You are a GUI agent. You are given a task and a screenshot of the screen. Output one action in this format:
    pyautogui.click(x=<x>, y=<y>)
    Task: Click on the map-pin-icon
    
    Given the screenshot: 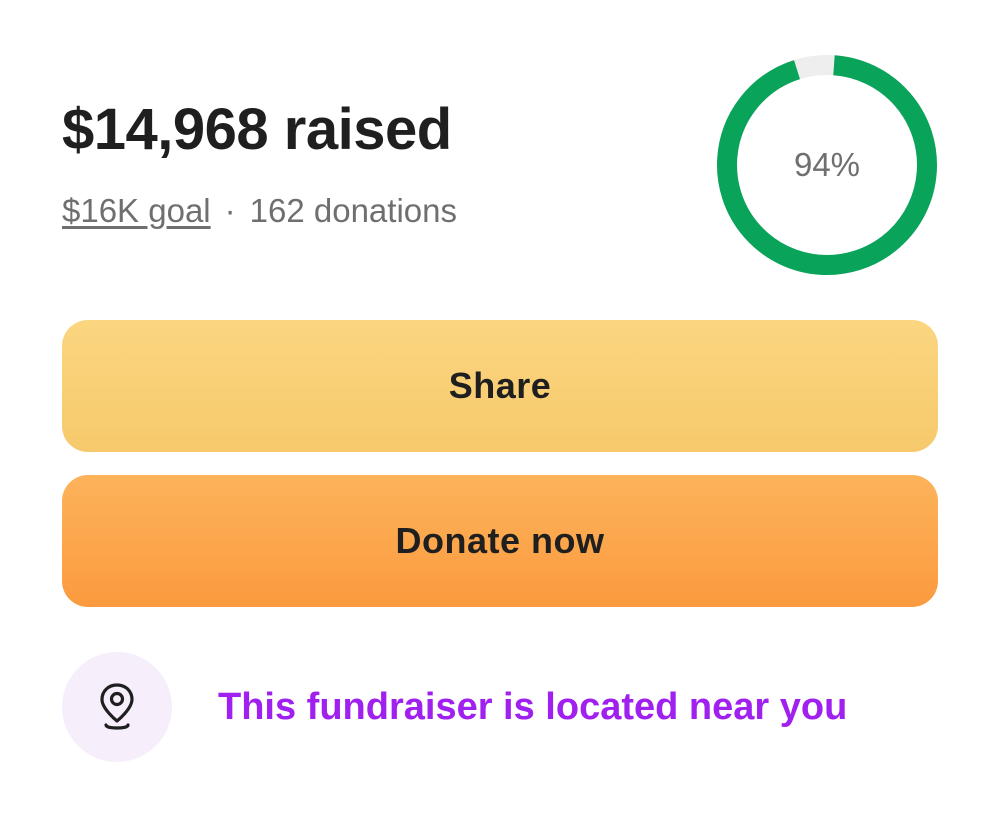 What is the action you would take?
    pyautogui.click(x=117, y=706)
    